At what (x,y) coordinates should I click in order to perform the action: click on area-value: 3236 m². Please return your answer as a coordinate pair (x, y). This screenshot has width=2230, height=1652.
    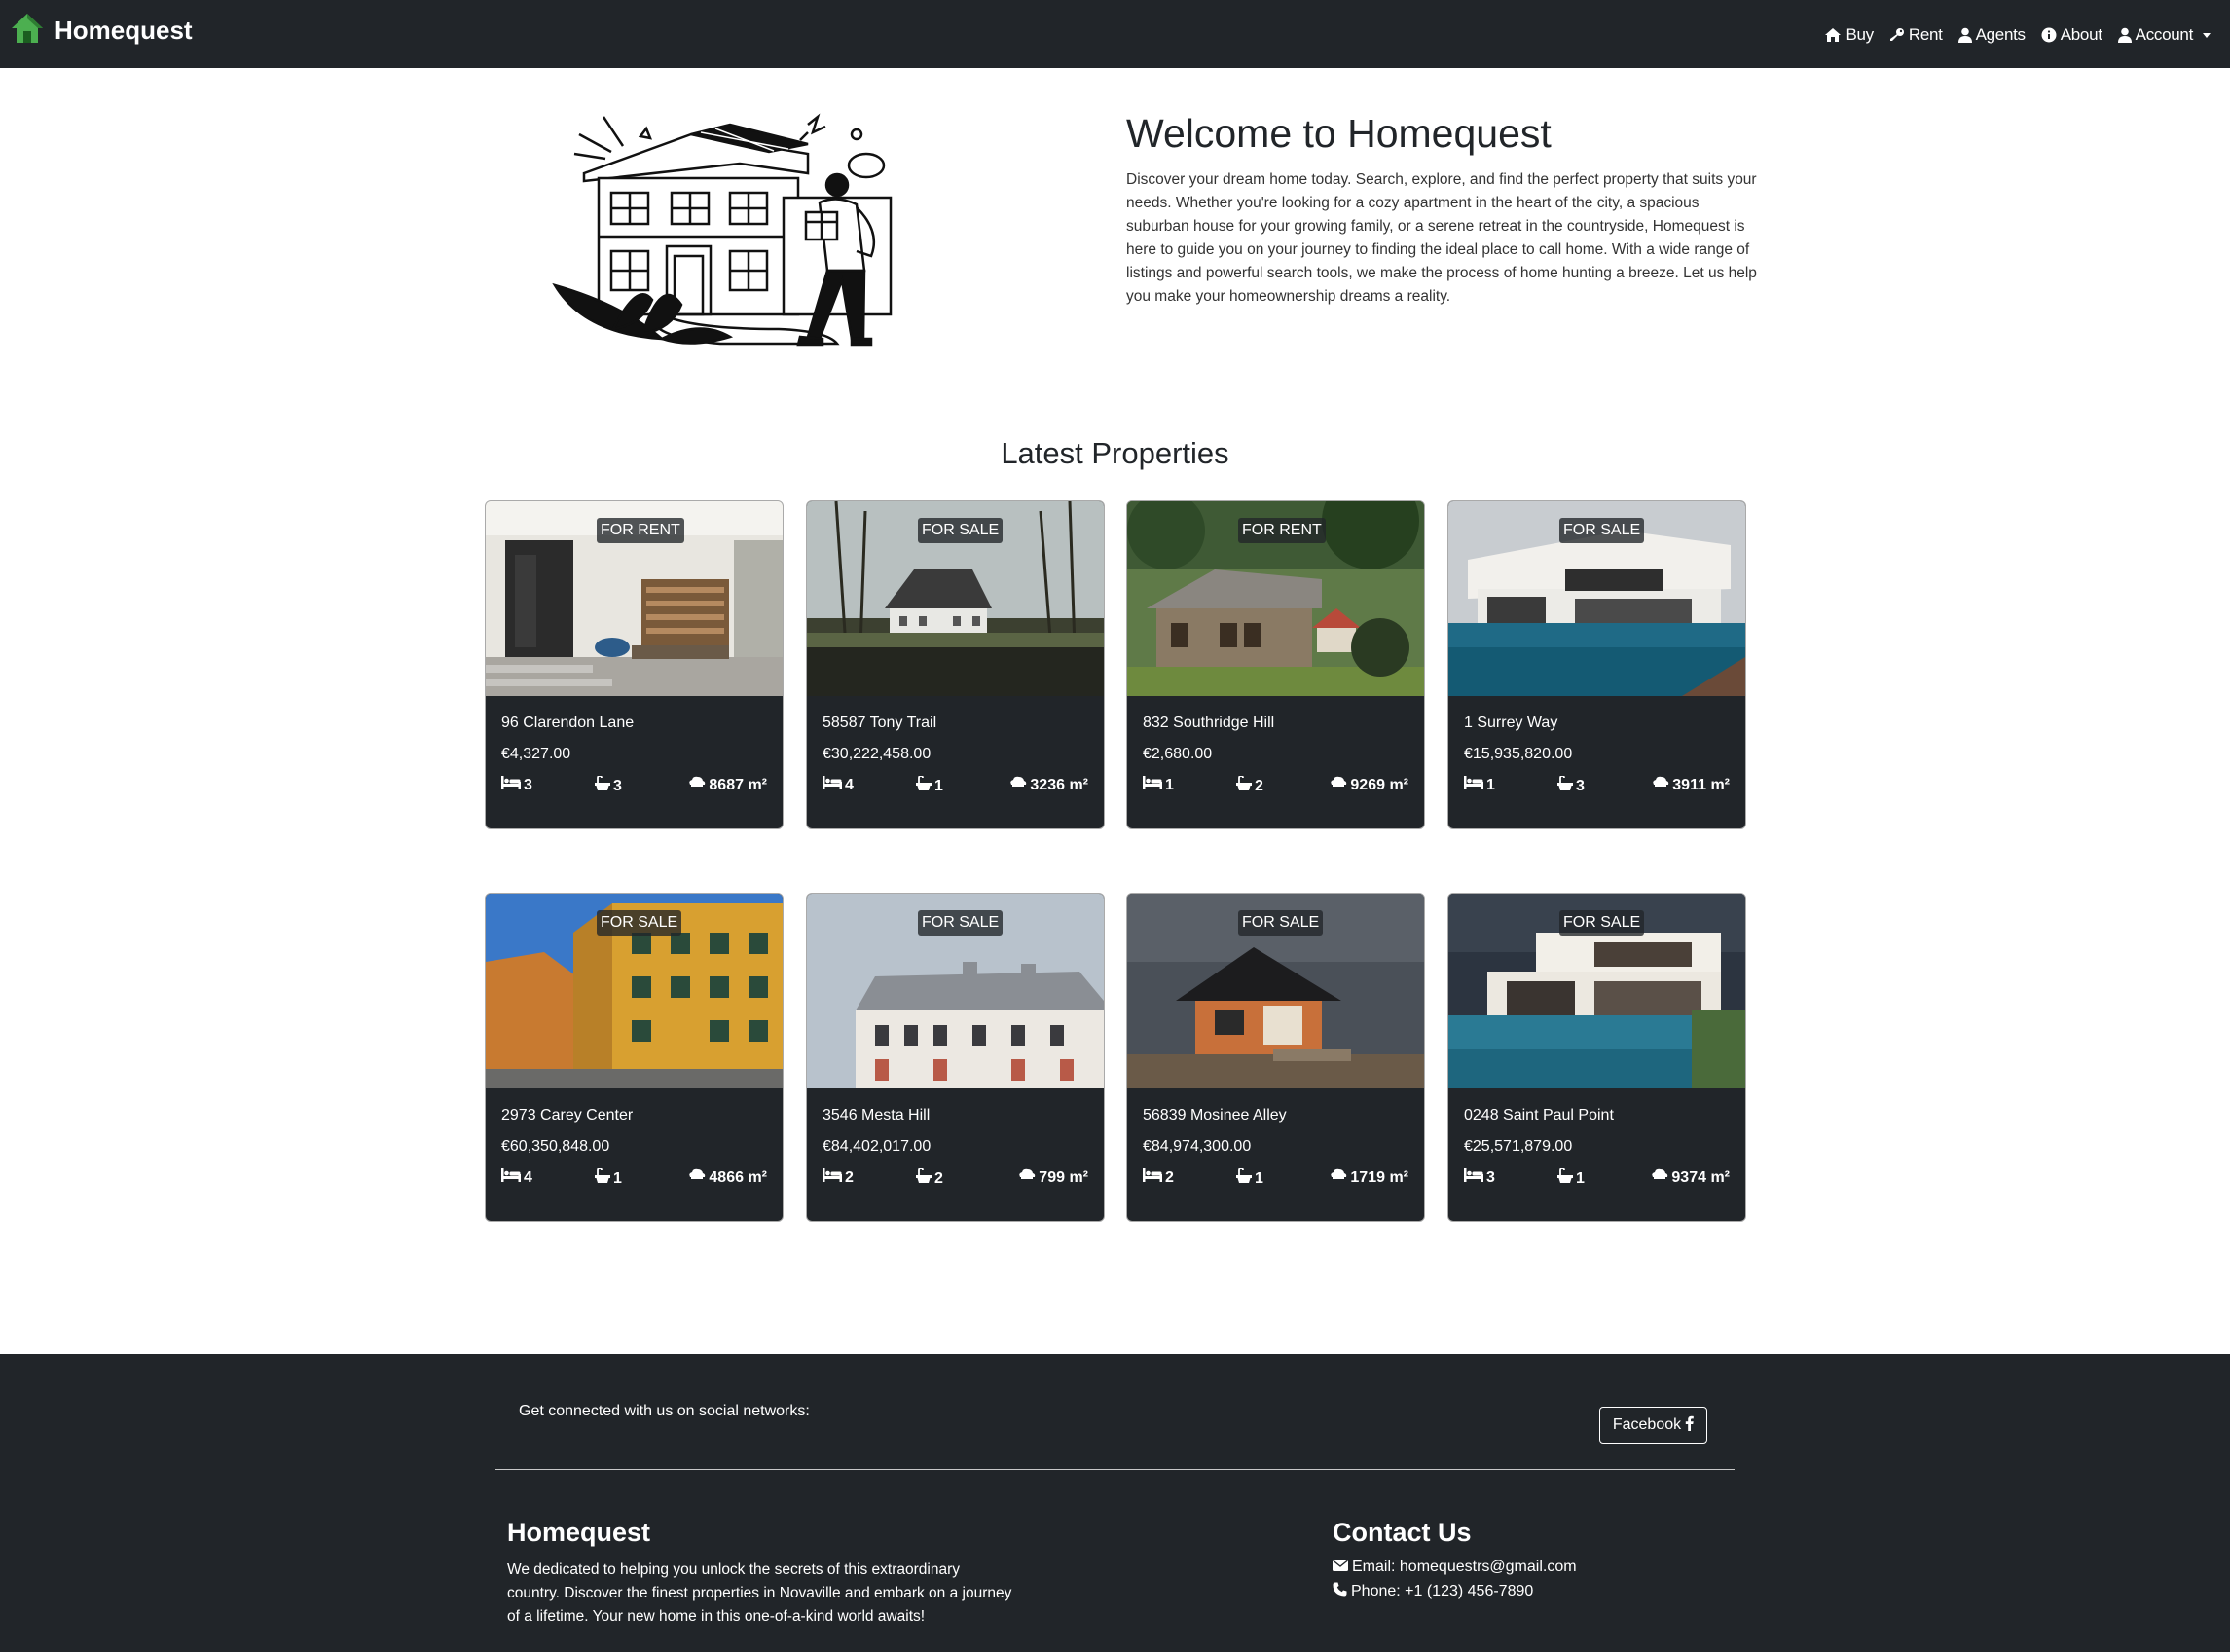
    Looking at the image, I should click on (1059, 784).